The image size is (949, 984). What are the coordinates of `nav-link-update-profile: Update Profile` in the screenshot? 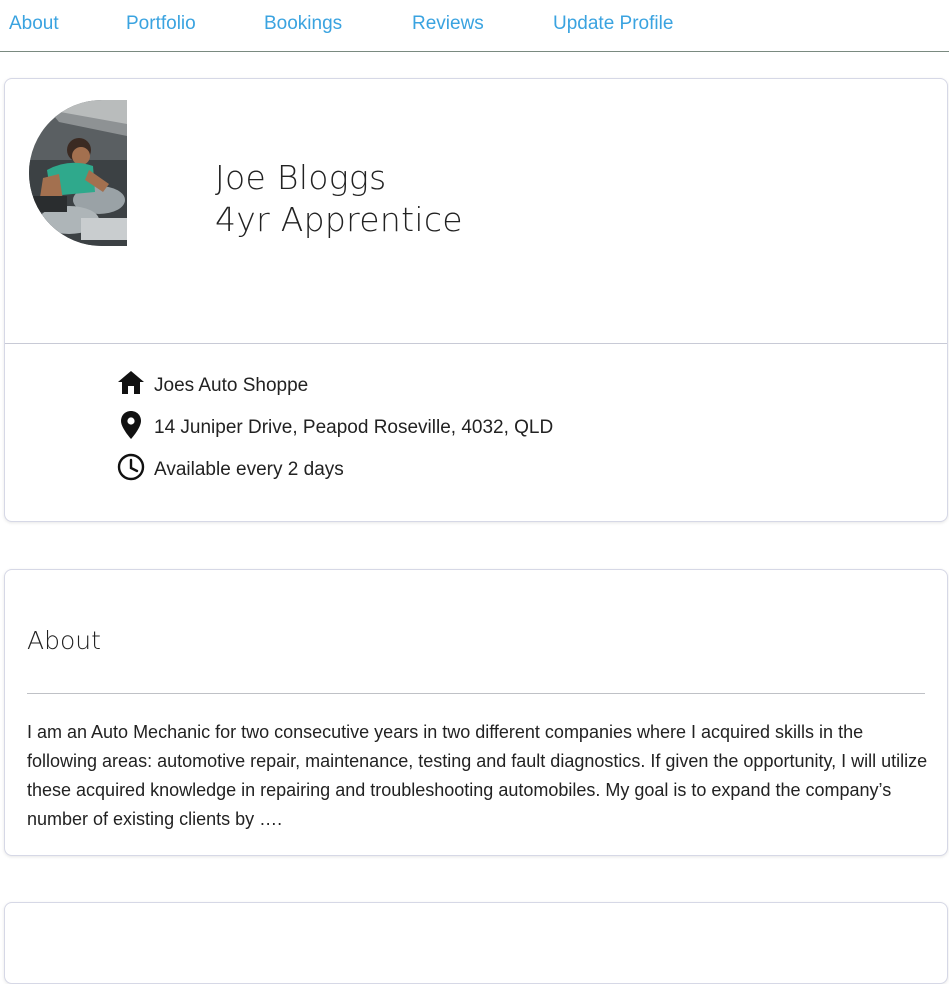 It's located at (613, 24).